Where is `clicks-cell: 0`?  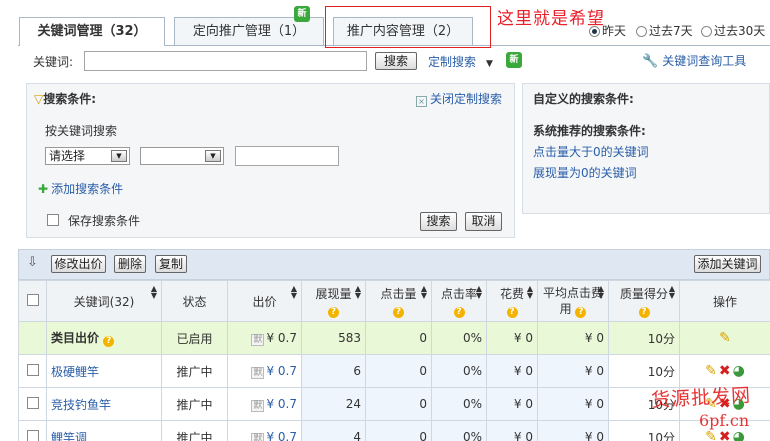
clicks-cell: 0 is located at coordinates (398, 404).